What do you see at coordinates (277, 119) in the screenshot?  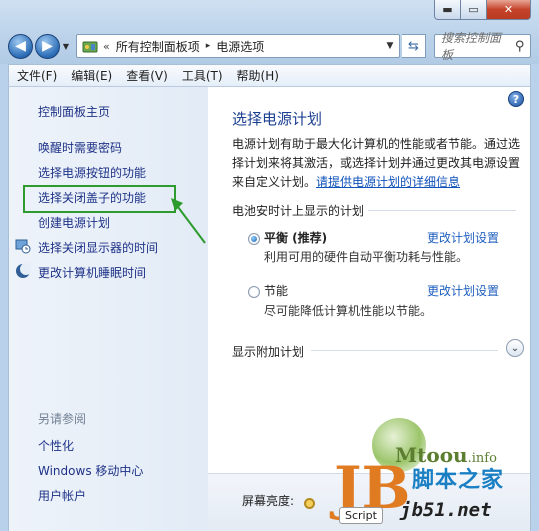 I see `page-title: 选择电源计划` at bounding box center [277, 119].